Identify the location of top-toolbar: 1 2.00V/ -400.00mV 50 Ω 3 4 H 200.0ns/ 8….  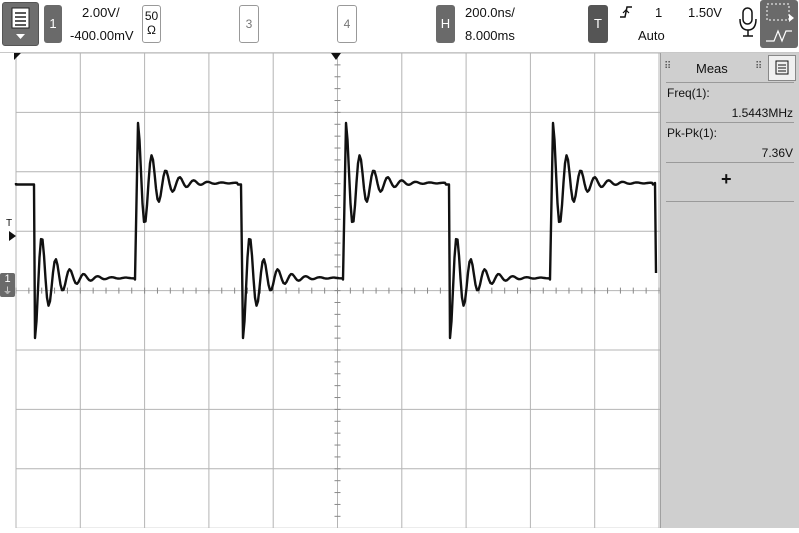
(399, 26).